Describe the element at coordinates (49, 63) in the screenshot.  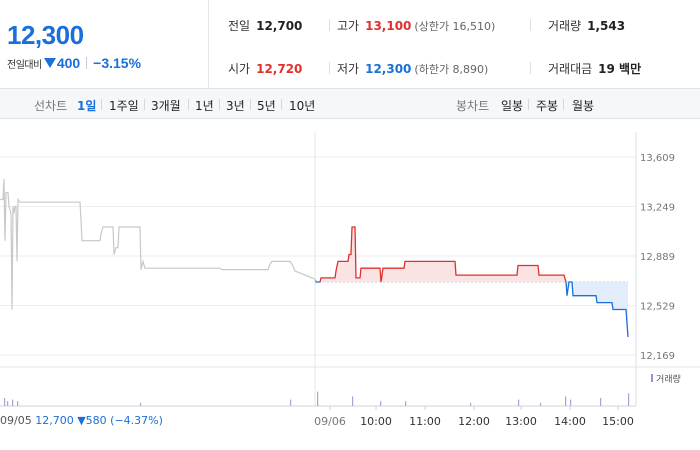
I see `down-triangle-icon` at that location.